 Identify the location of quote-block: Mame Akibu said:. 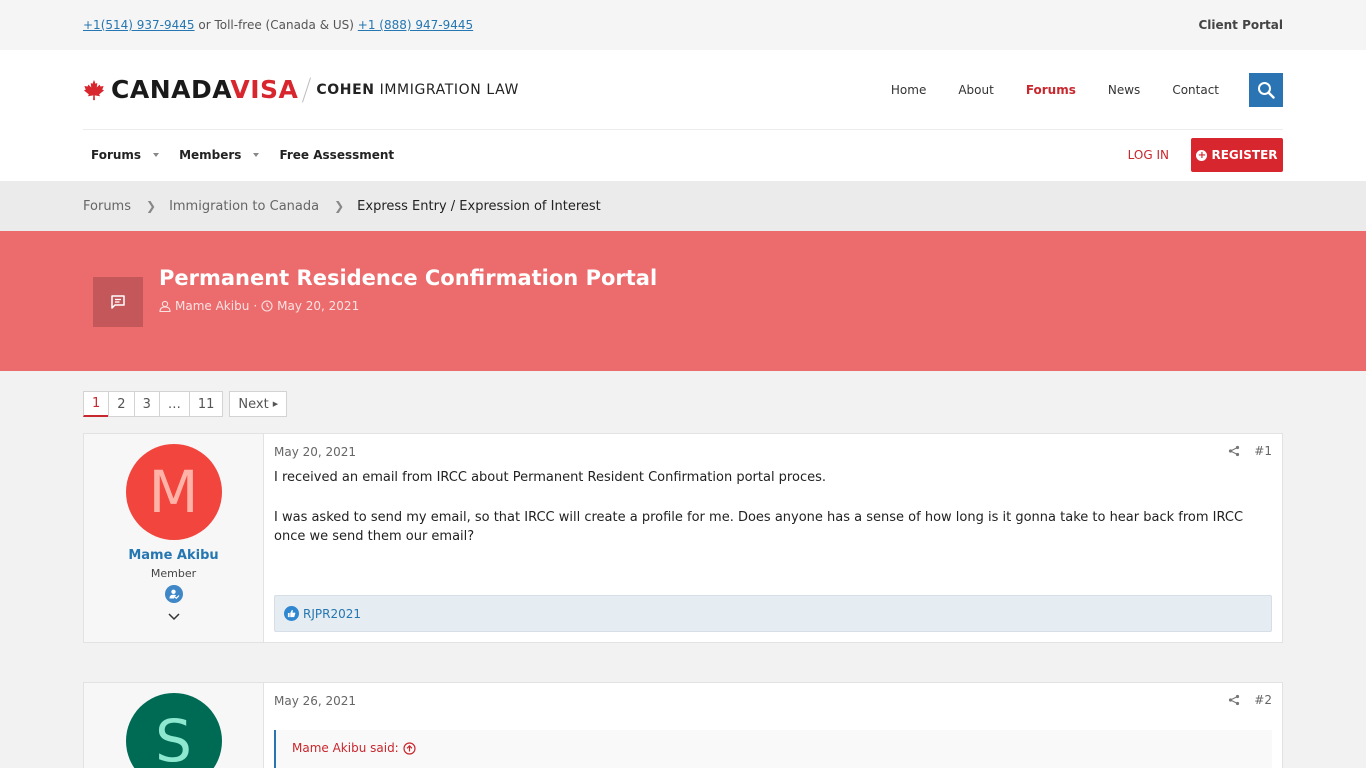
(773, 749).